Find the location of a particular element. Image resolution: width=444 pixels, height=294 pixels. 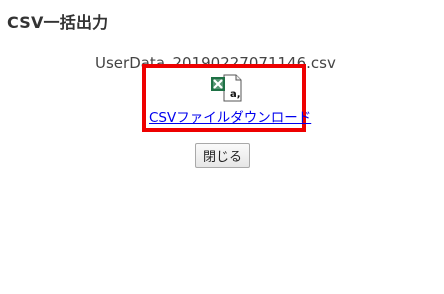

close-button: 閉じる is located at coordinates (222, 155).